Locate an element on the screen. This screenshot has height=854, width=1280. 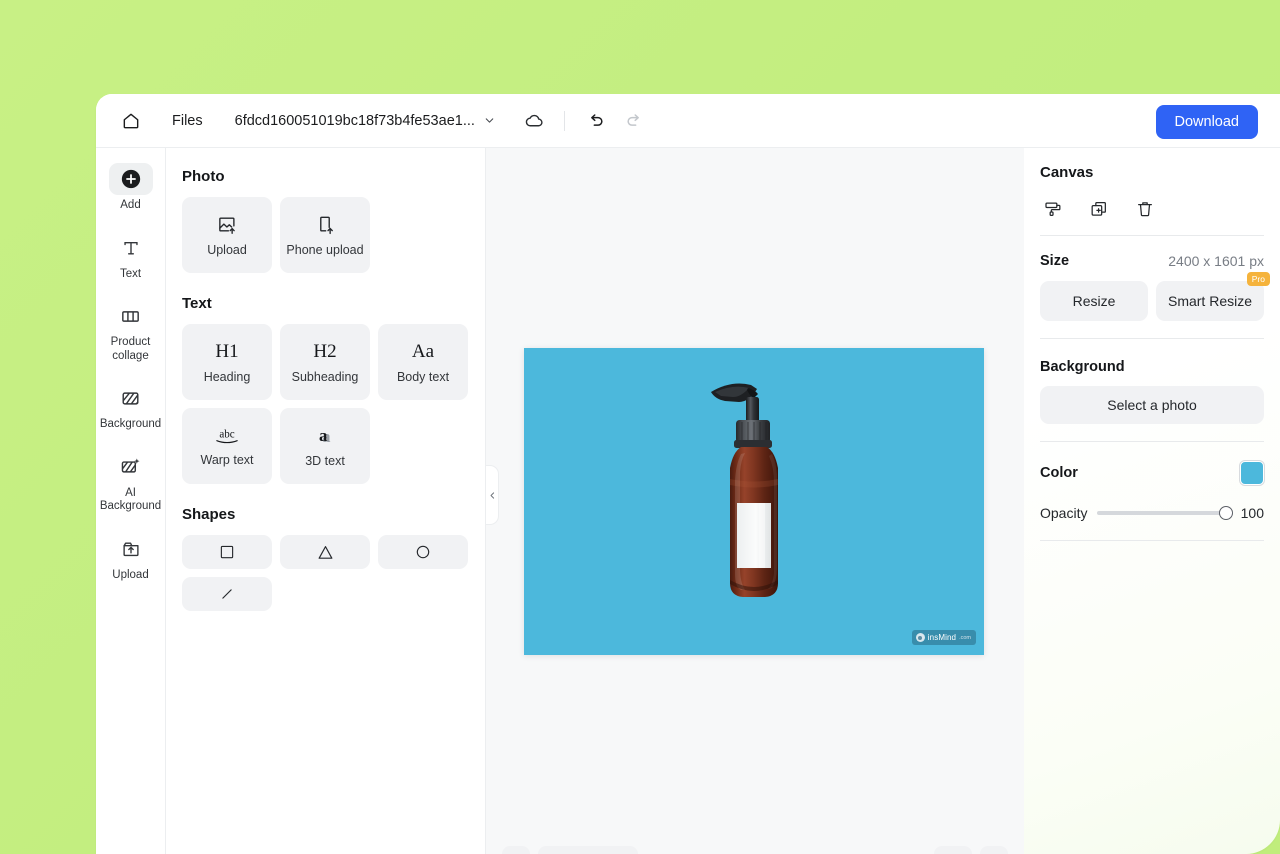
phone-upload-icon is located at coordinates (326, 225).